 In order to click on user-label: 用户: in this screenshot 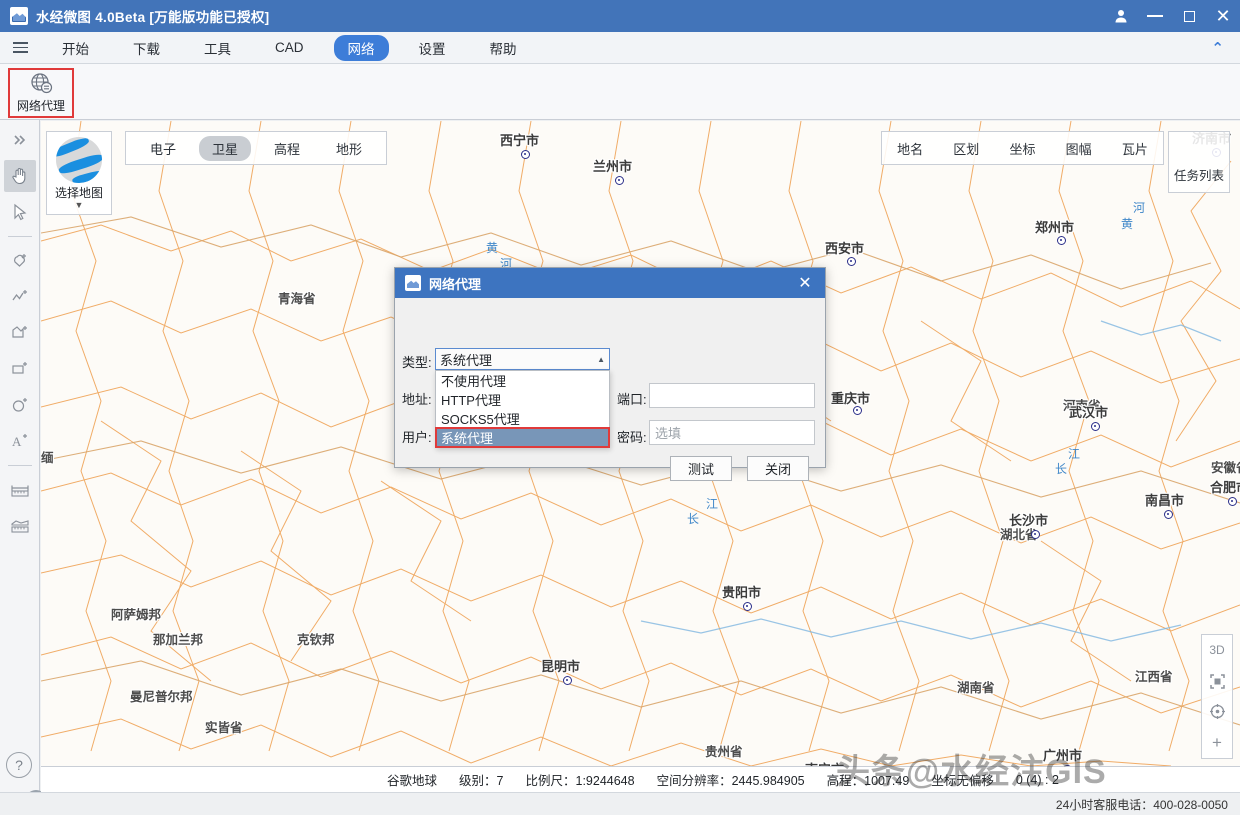, I will do `click(417, 437)`.